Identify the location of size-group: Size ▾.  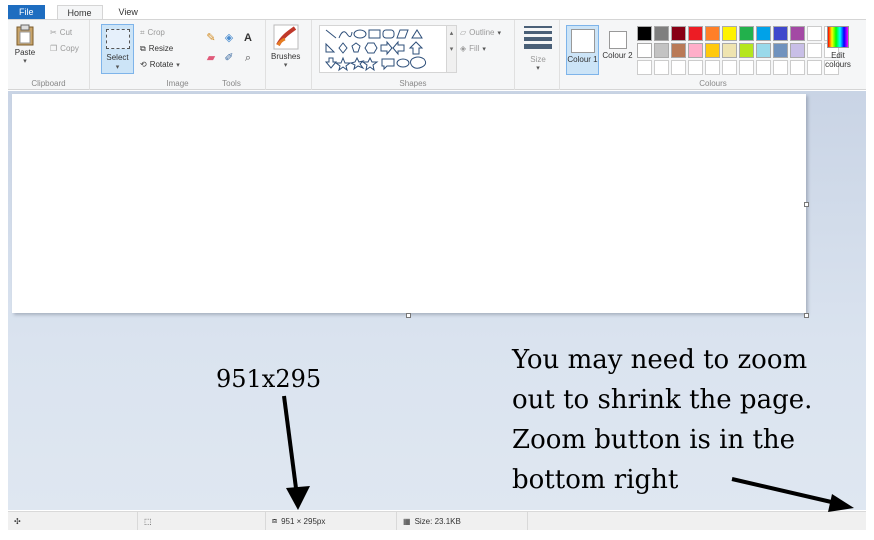
(537, 55).